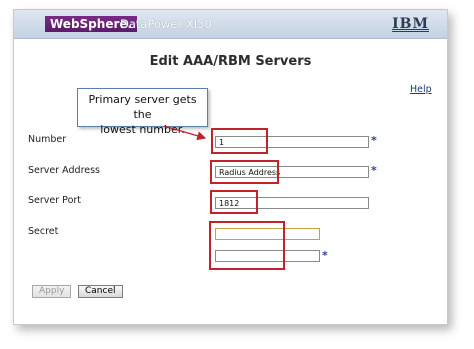  What do you see at coordinates (55, 200) in the screenshot?
I see `server-port-label: Server Port` at bounding box center [55, 200].